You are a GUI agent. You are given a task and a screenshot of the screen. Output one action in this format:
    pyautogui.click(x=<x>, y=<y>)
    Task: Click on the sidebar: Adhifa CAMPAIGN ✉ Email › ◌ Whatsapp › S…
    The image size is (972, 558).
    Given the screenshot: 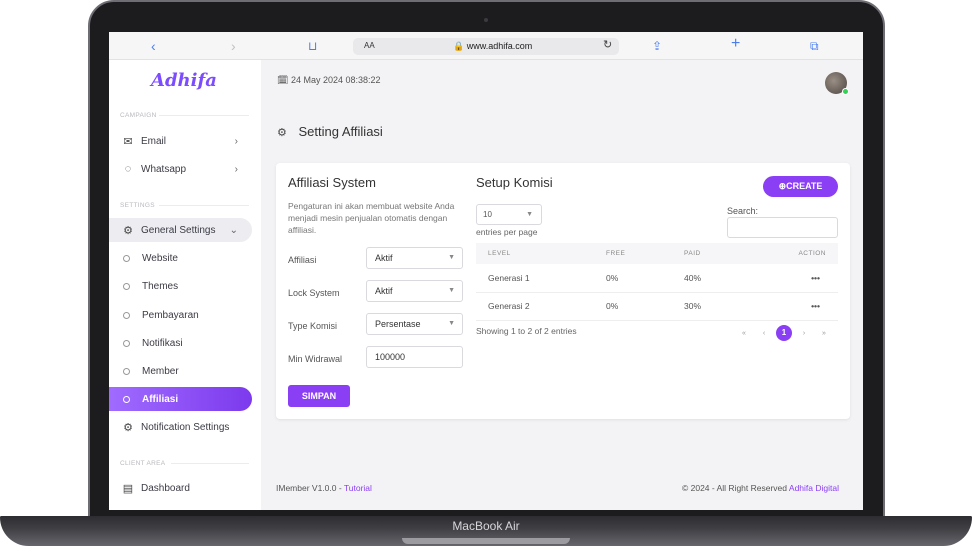 What is the action you would take?
    pyautogui.click(x=185, y=285)
    